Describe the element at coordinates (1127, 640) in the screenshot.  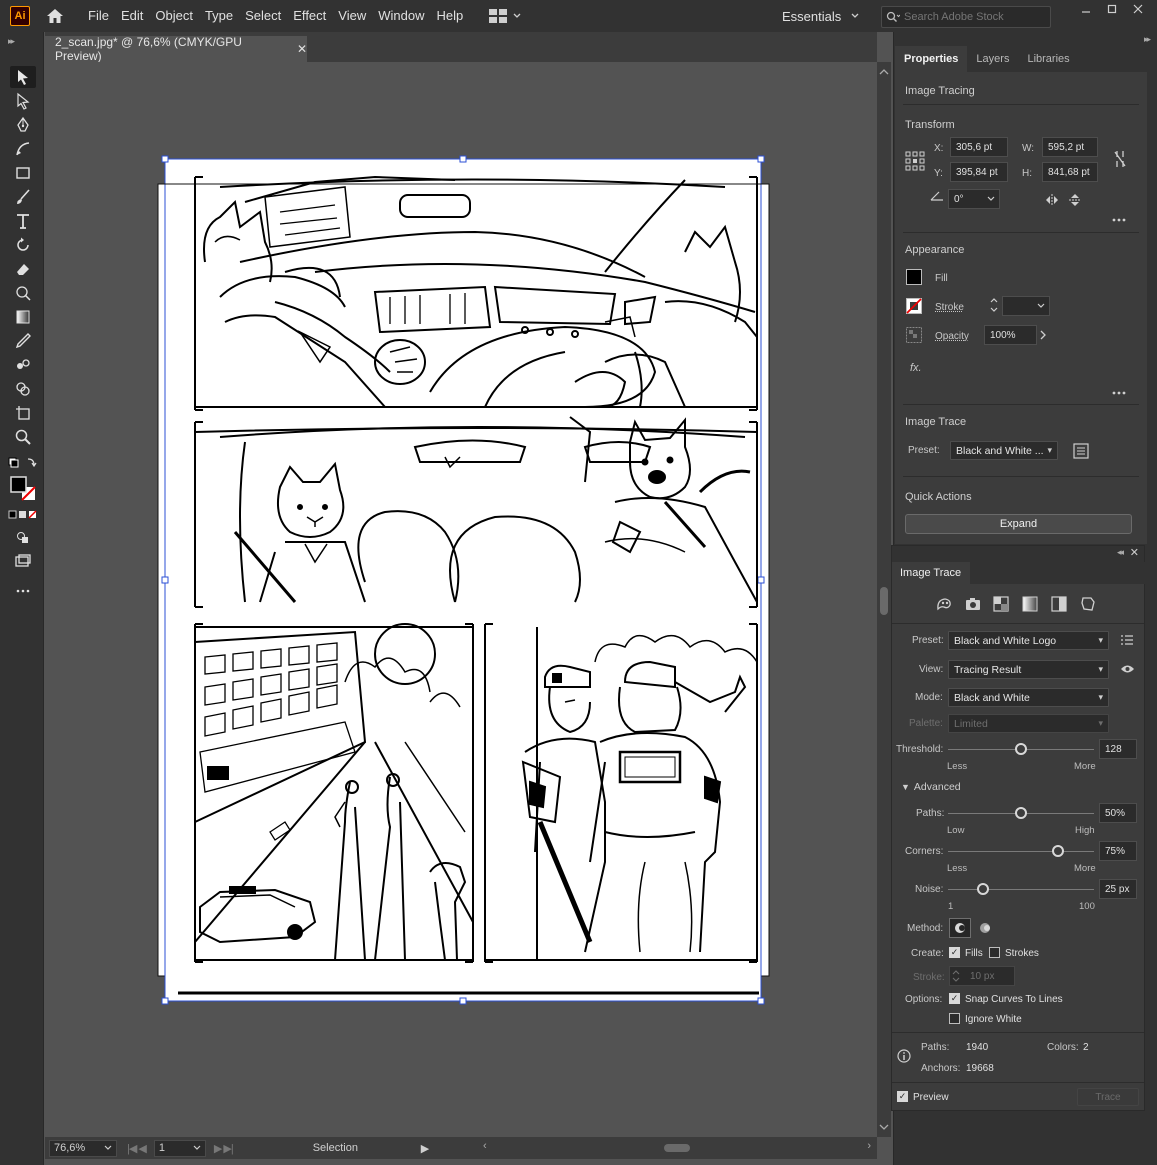
I see `preset-menu-icon` at that location.